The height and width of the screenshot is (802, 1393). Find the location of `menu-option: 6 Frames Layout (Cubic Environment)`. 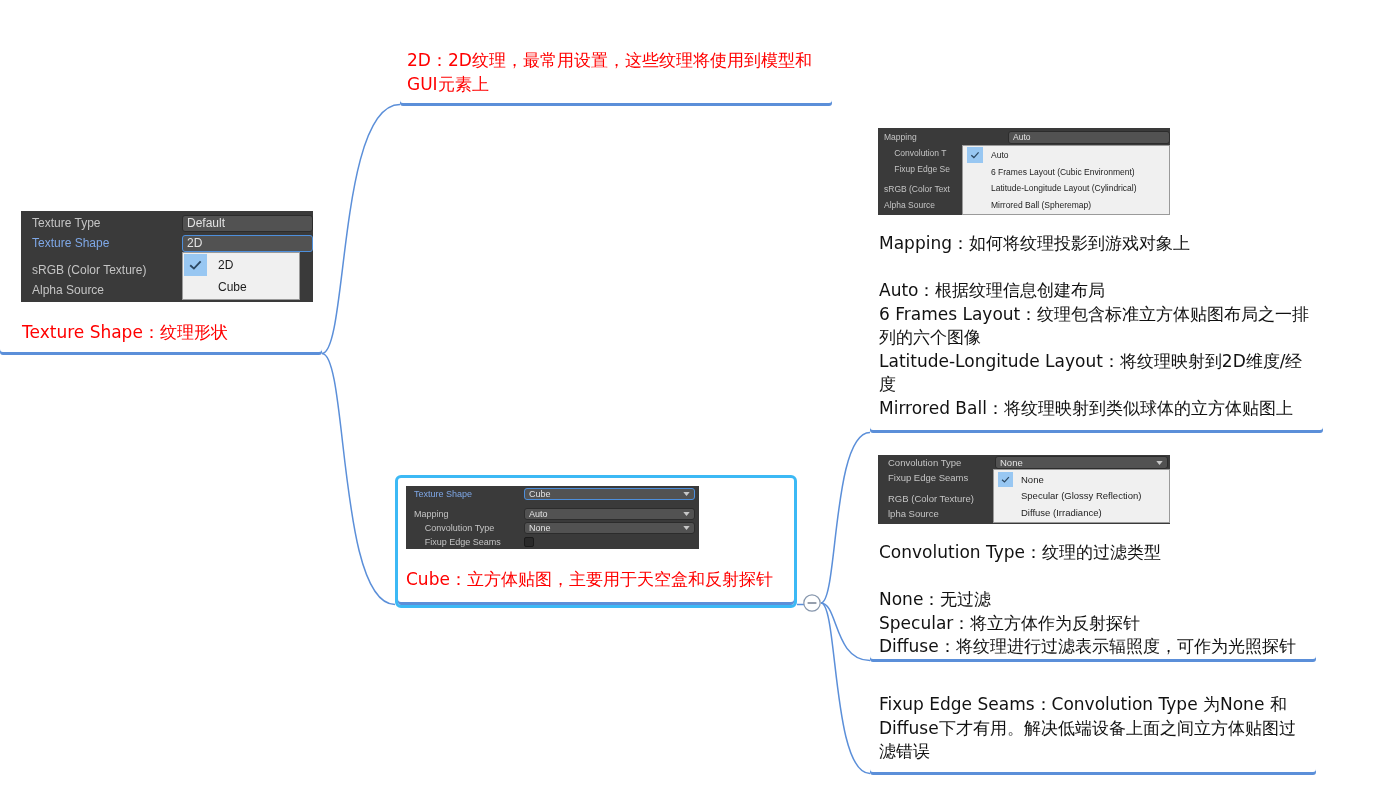

menu-option: 6 Frames Layout (Cubic Environment) is located at coordinates (1066, 171).